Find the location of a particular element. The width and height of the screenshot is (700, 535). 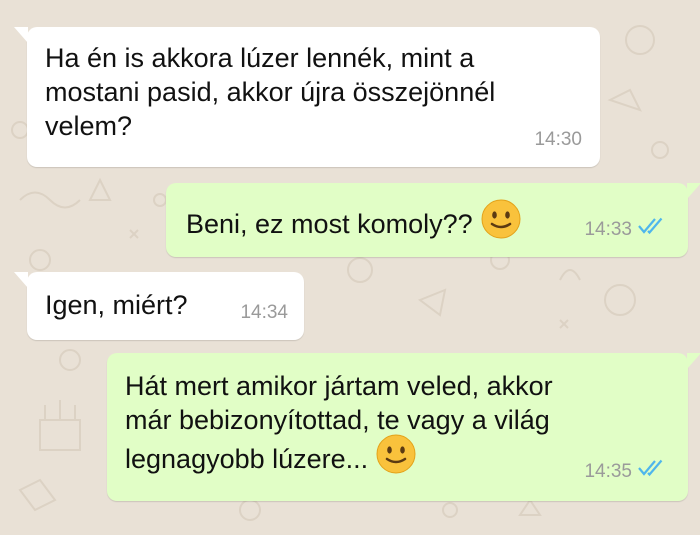

message-timestamp: 14:35 is located at coordinates (608, 471).